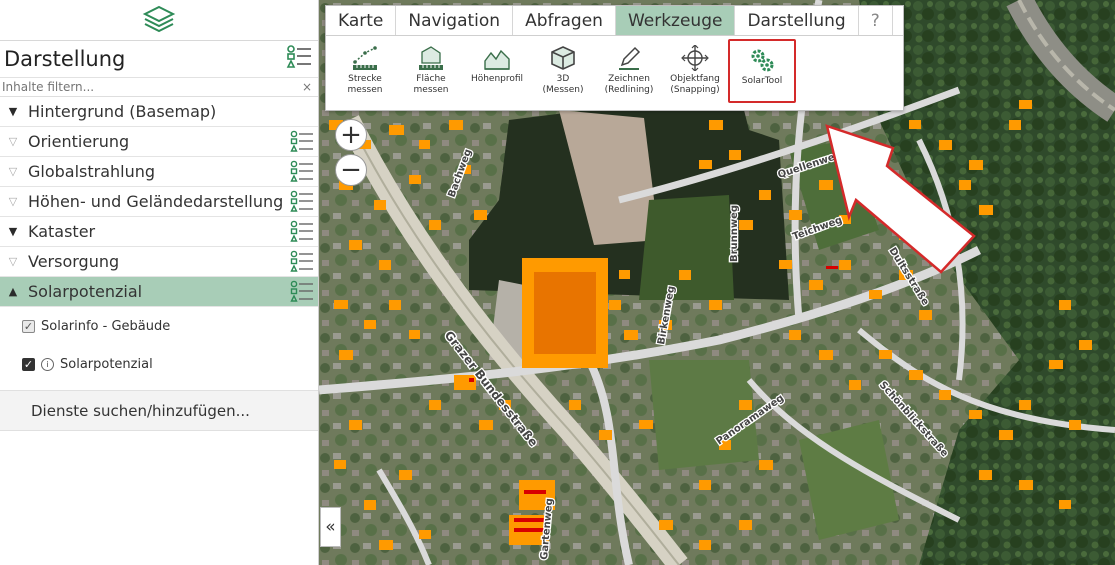 This screenshot has width=1115, height=565. What do you see at coordinates (85, 291) in the screenshot?
I see `layer-label: Solarpotenzial` at bounding box center [85, 291].